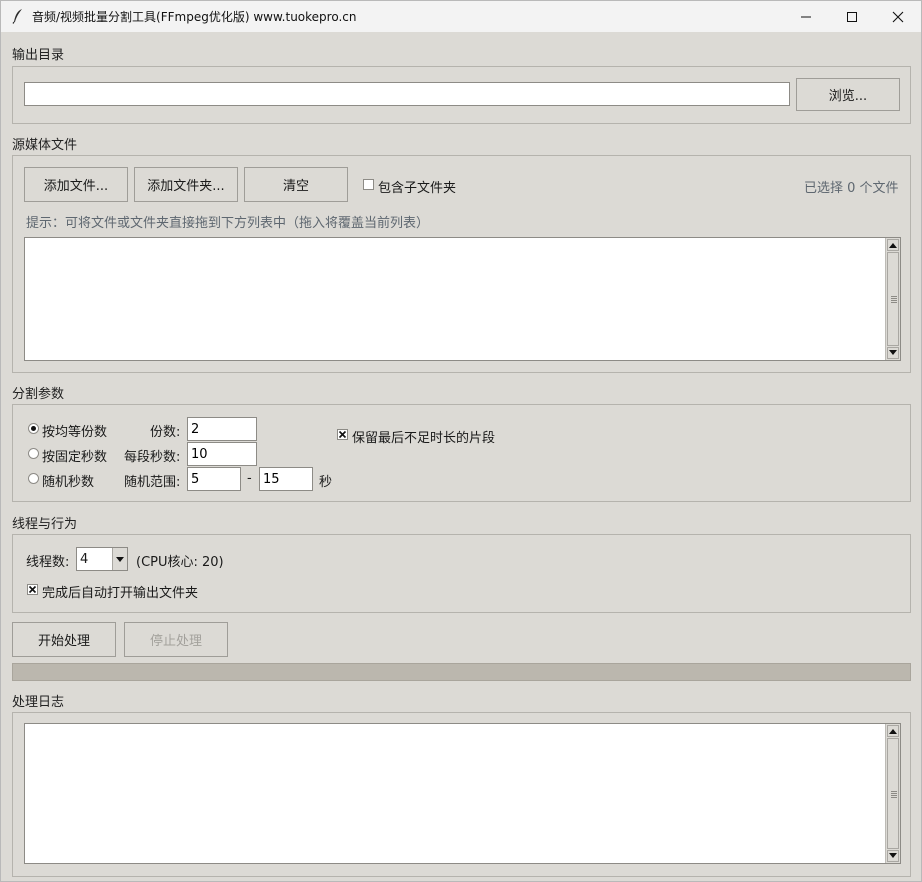 The height and width of the screenshot is (882, 922). I want to click on auto-open-label: 完成后自动打开输出文件夹, so click(120, 593).